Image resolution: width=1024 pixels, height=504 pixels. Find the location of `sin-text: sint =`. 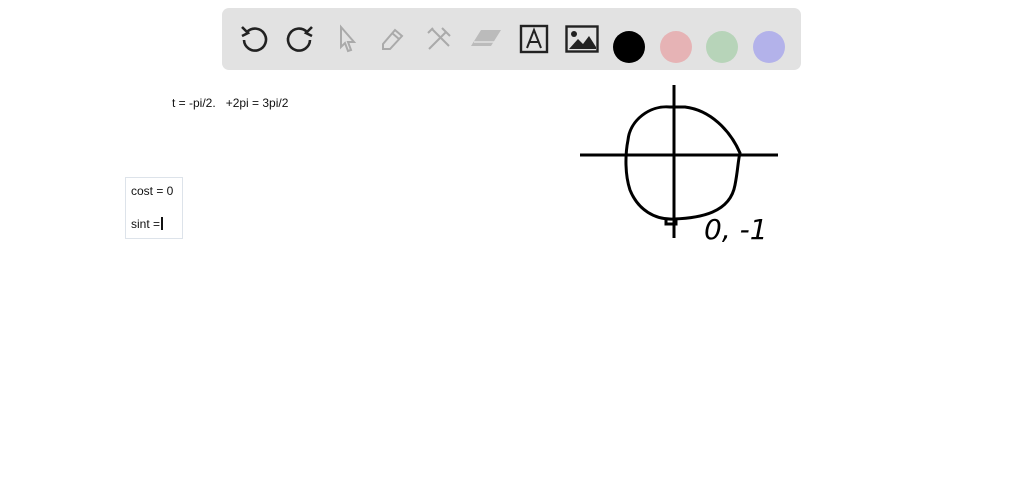

sin-text: sint = is located at coordinates (147, 224).